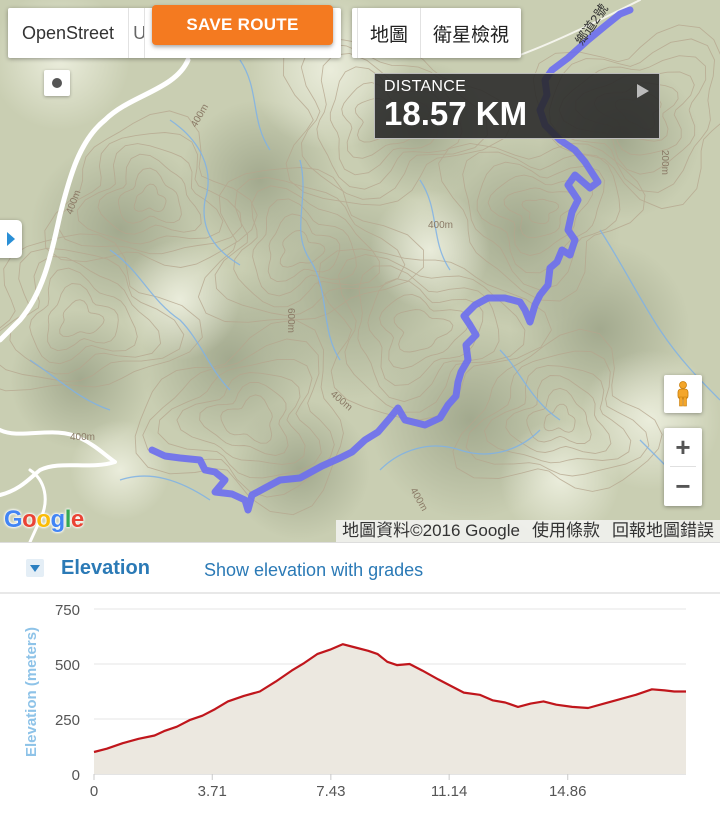 The image size is (720, 820). What do you see at coordinates (69, 33) in the screenshot?
I see `maptype-openstreet: OpenStreet` at bounding box center [69, 33].